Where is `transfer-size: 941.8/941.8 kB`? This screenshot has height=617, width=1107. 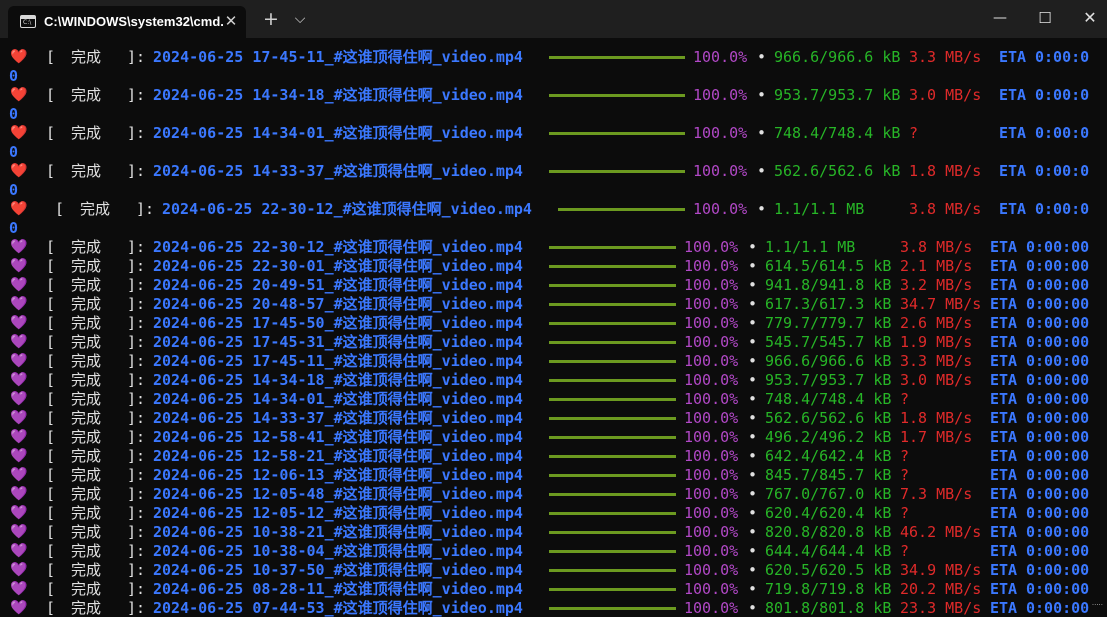 transfer-size: 941.8/941.8 kB is located at coordinates (828, 285).